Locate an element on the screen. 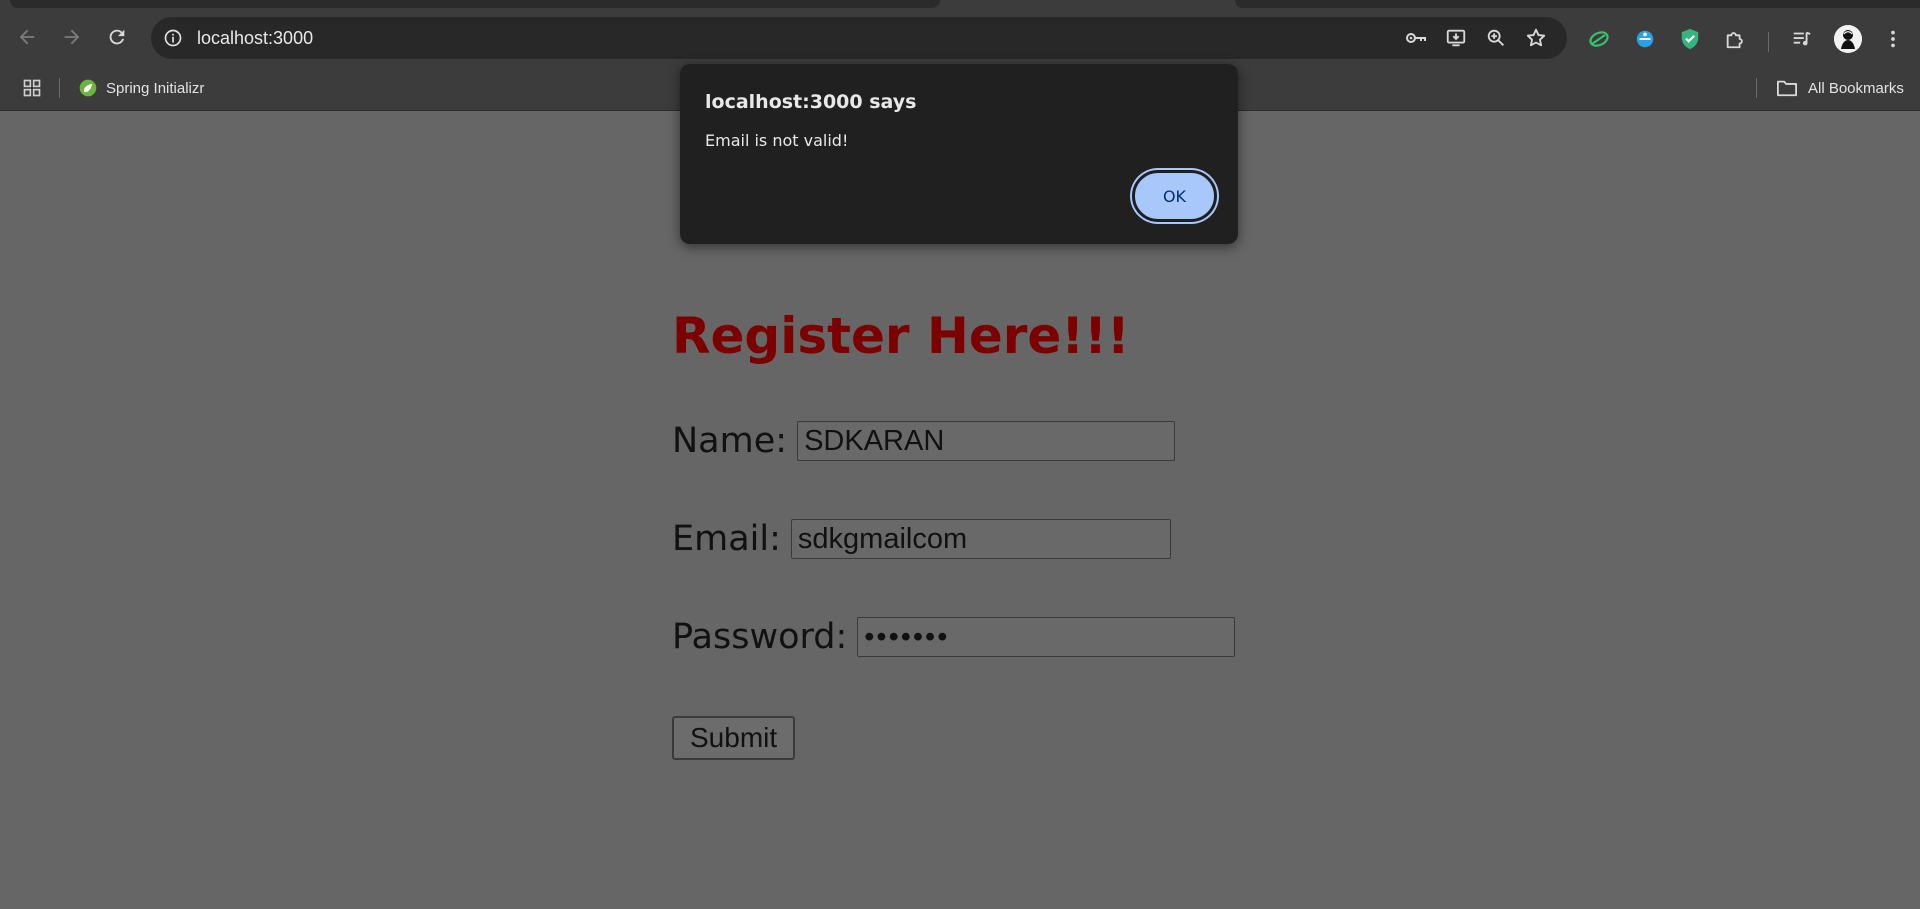  info-icon is located at coordinates (173, 38).